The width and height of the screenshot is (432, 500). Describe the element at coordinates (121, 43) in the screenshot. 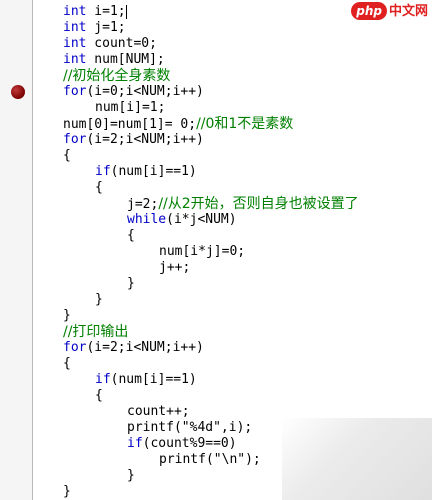

I see `code-text: count=0;` at that location.